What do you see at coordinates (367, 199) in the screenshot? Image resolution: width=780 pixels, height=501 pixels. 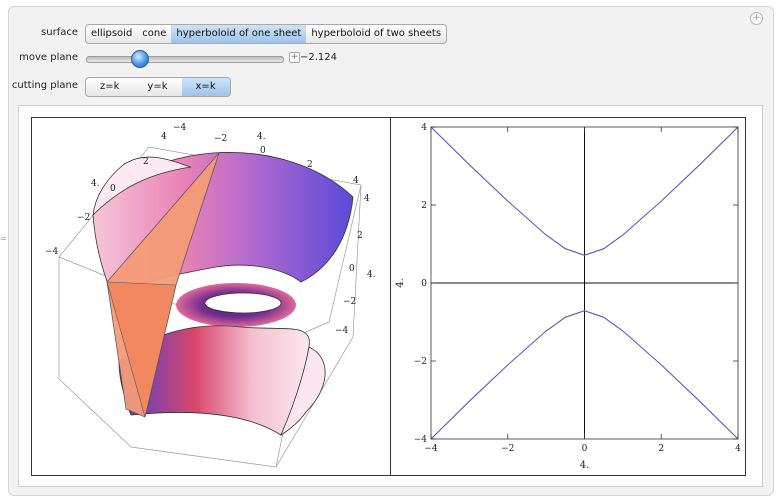 I see `right-axis-tick: 4` at bounding box center [367, 199].